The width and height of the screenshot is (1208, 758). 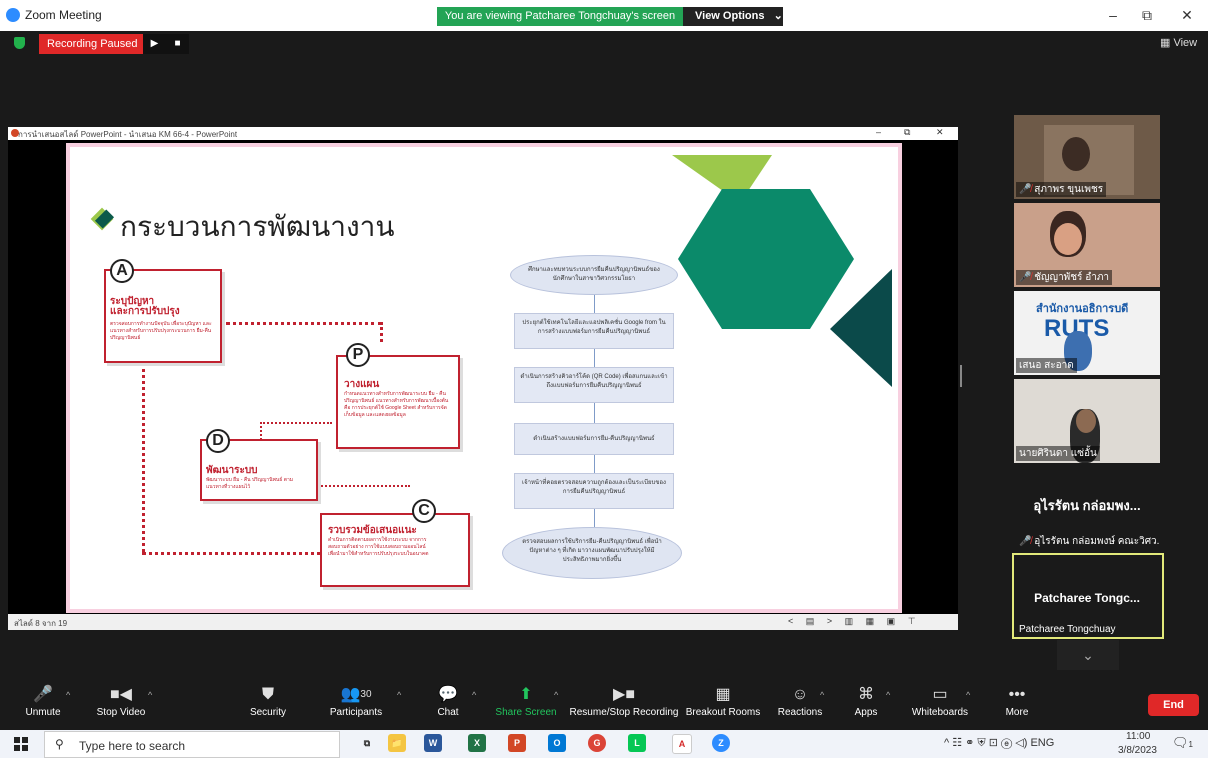 I want to click on slide-menu-icon: ▤, so click(x=810, y=621).